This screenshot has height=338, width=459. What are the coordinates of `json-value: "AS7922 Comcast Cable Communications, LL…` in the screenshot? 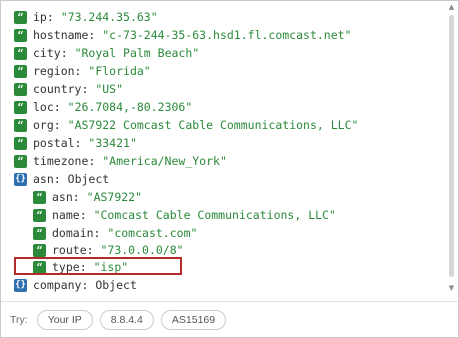 It's located at (213, 125).